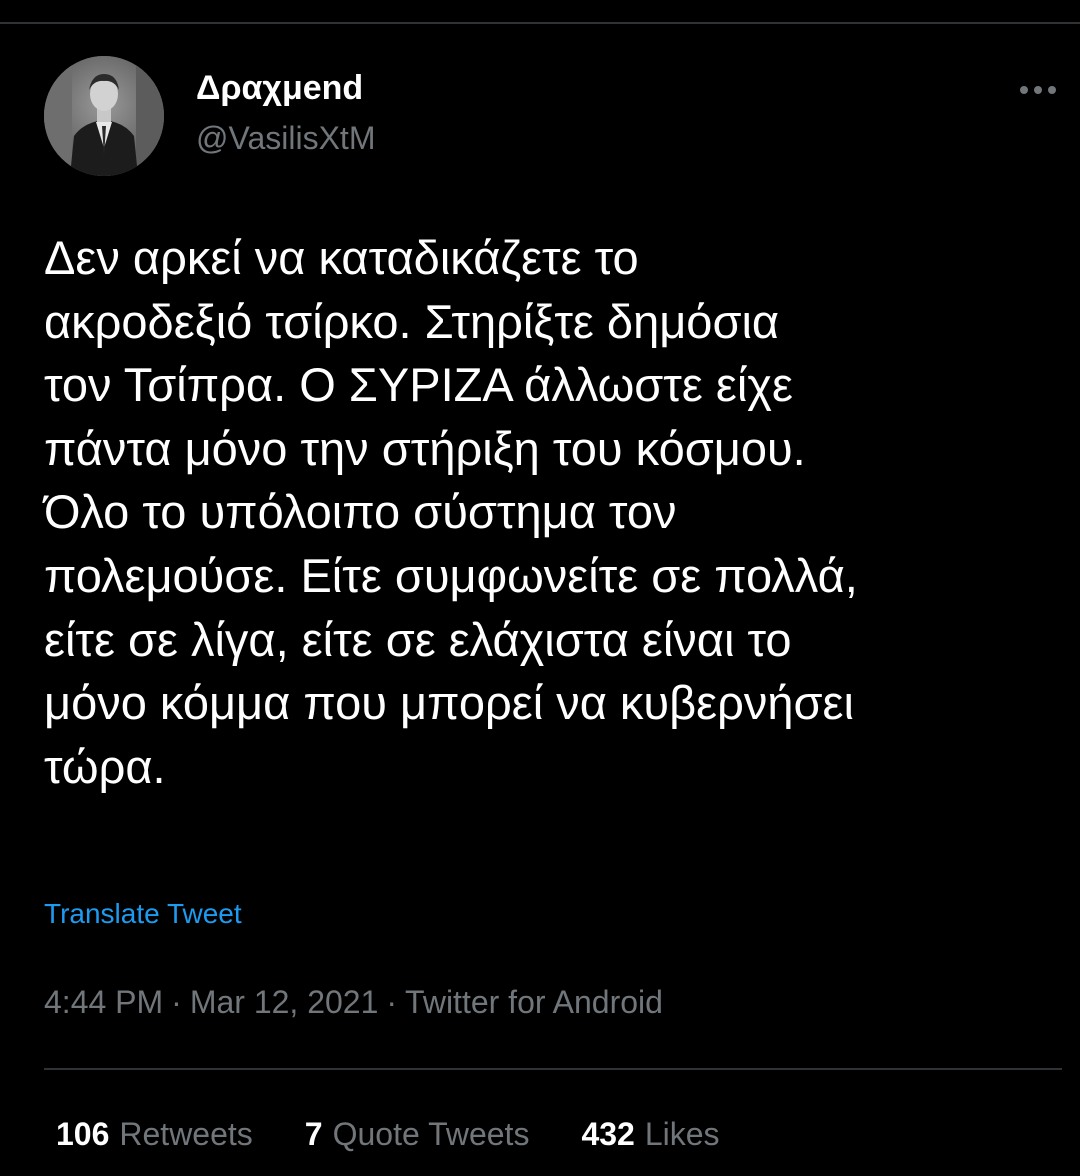  Describe the element at coordinates (103, 1002) in the screenshot. I see `tweet-time: 4:44 PM` at that location.